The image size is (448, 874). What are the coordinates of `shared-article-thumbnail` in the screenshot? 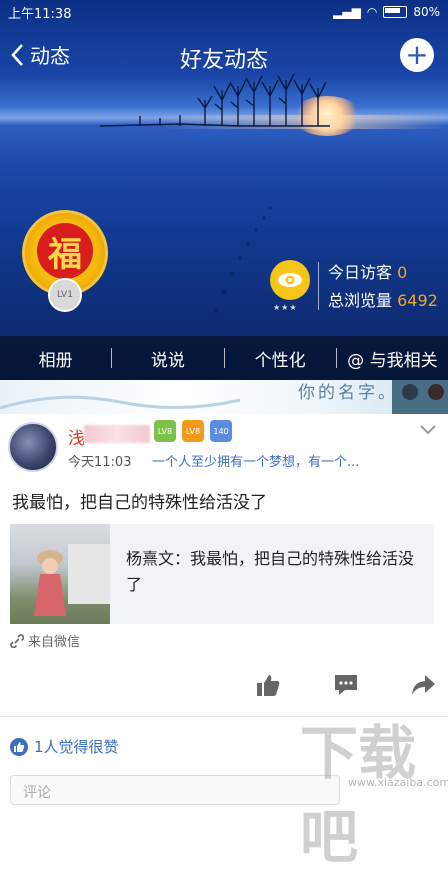 It's located at (60, 574).